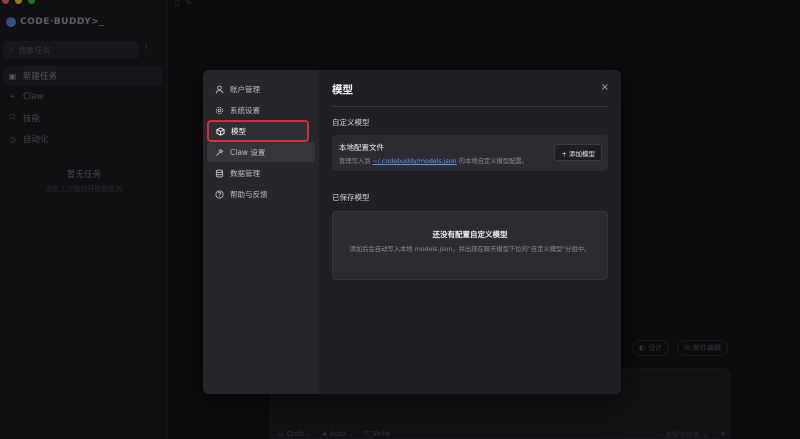  I want to click on settings-nav-label: 模型, so click(238, 131).